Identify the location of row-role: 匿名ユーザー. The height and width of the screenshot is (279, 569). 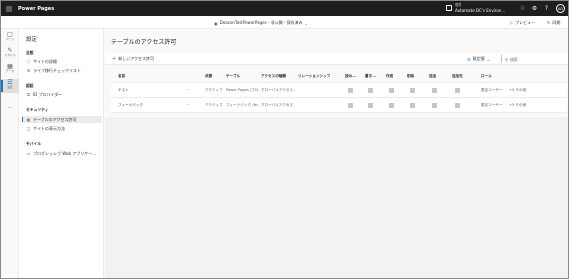
(492, 90).